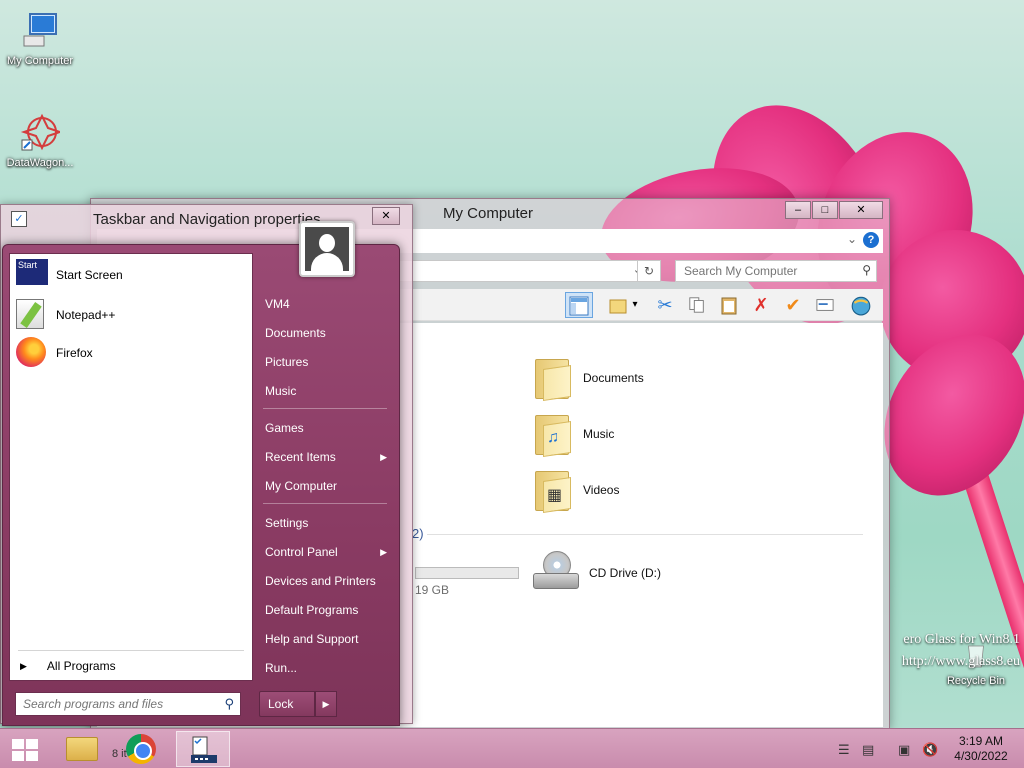 This screenshot has width=1024, height=768. I want to click on user-avatar, so click(327, 249).